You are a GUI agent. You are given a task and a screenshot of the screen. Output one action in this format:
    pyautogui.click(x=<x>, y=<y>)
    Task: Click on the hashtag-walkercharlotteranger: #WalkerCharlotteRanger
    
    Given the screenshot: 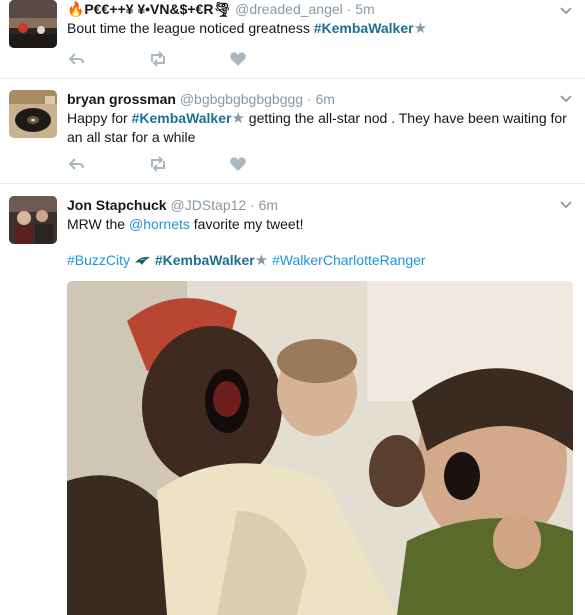 What is the action you would take?
    pyautogui.click(x=349, y=260)
    